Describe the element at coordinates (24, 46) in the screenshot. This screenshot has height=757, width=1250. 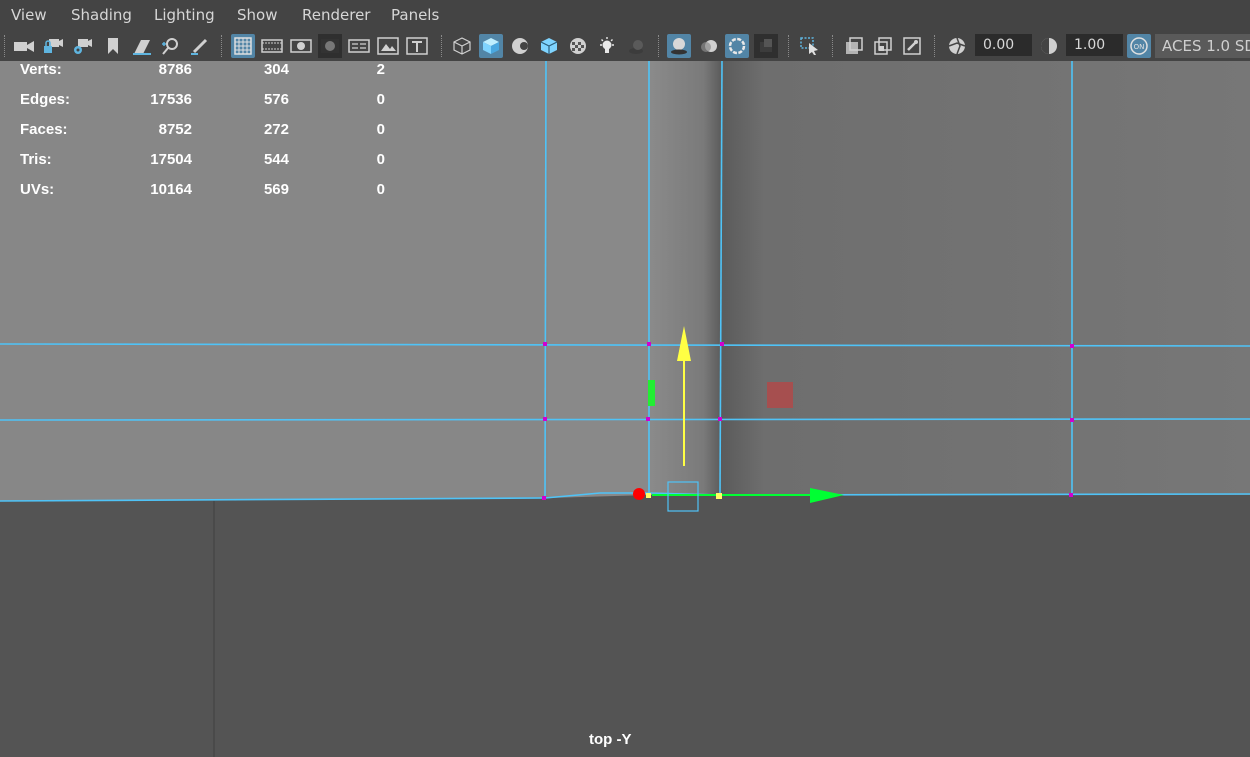
I see `camera-icon` at that location.